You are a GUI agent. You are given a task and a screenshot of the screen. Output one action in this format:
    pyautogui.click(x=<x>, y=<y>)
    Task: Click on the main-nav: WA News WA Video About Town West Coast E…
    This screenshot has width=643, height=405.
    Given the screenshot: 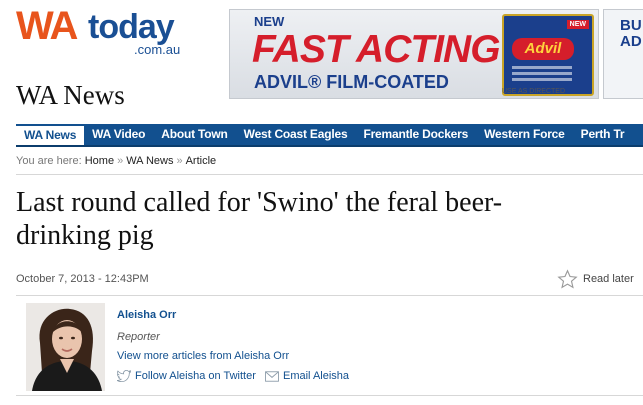 What is the action you would take?
    pyautogui.click(x=329, y=135)
    